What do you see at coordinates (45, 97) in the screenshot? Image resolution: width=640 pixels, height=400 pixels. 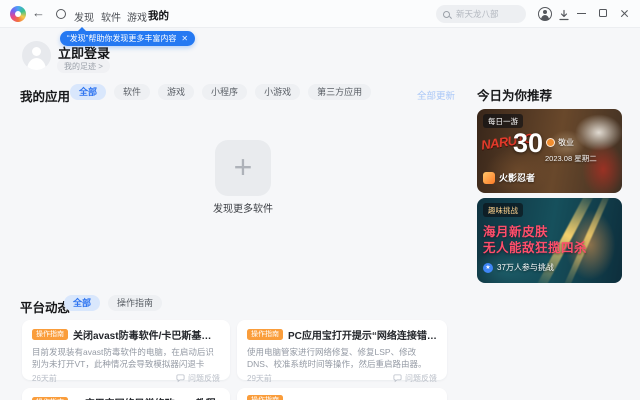 I see `my-apps-title: 我的应用` at bounding box center [45, 97].